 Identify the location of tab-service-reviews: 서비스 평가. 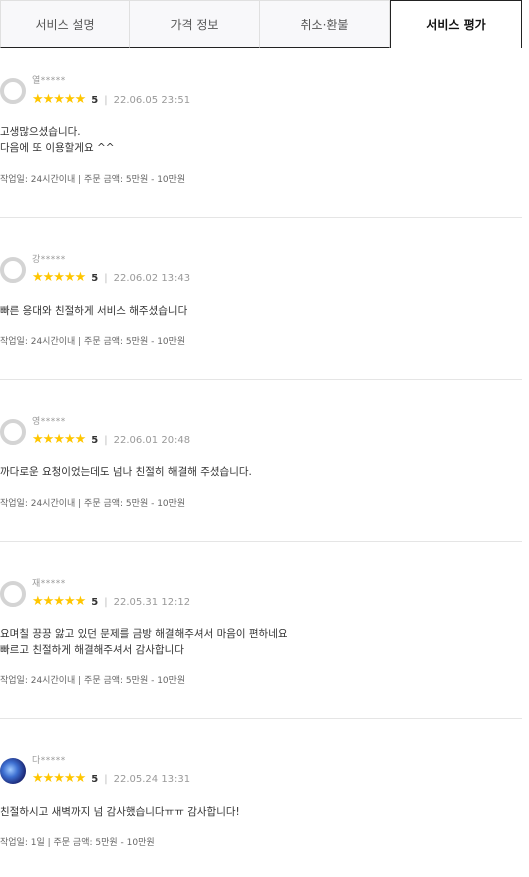
(456, 24).